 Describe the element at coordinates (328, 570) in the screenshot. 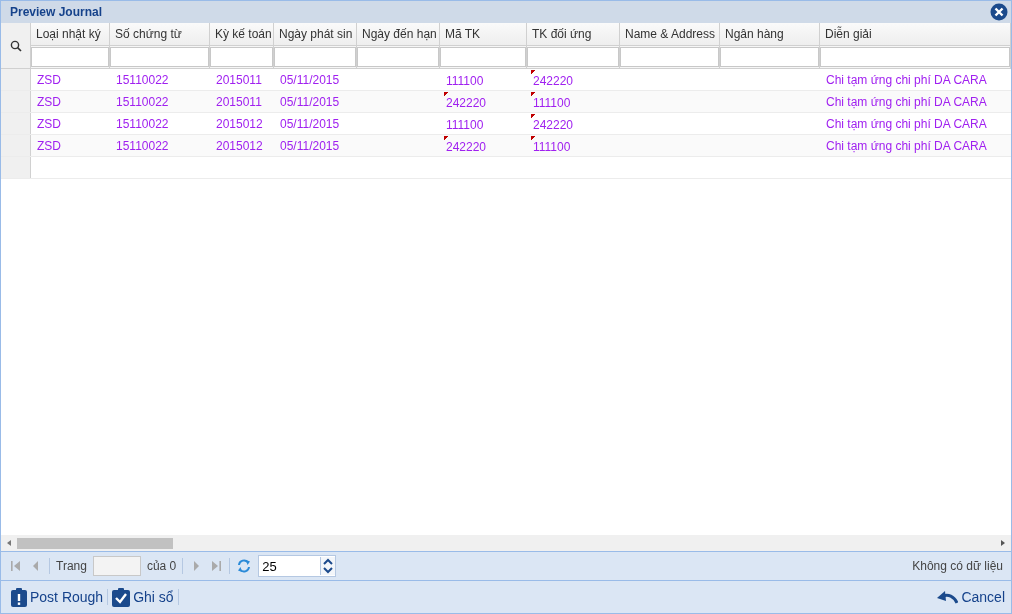

I see `spin-down-icon` at that location.